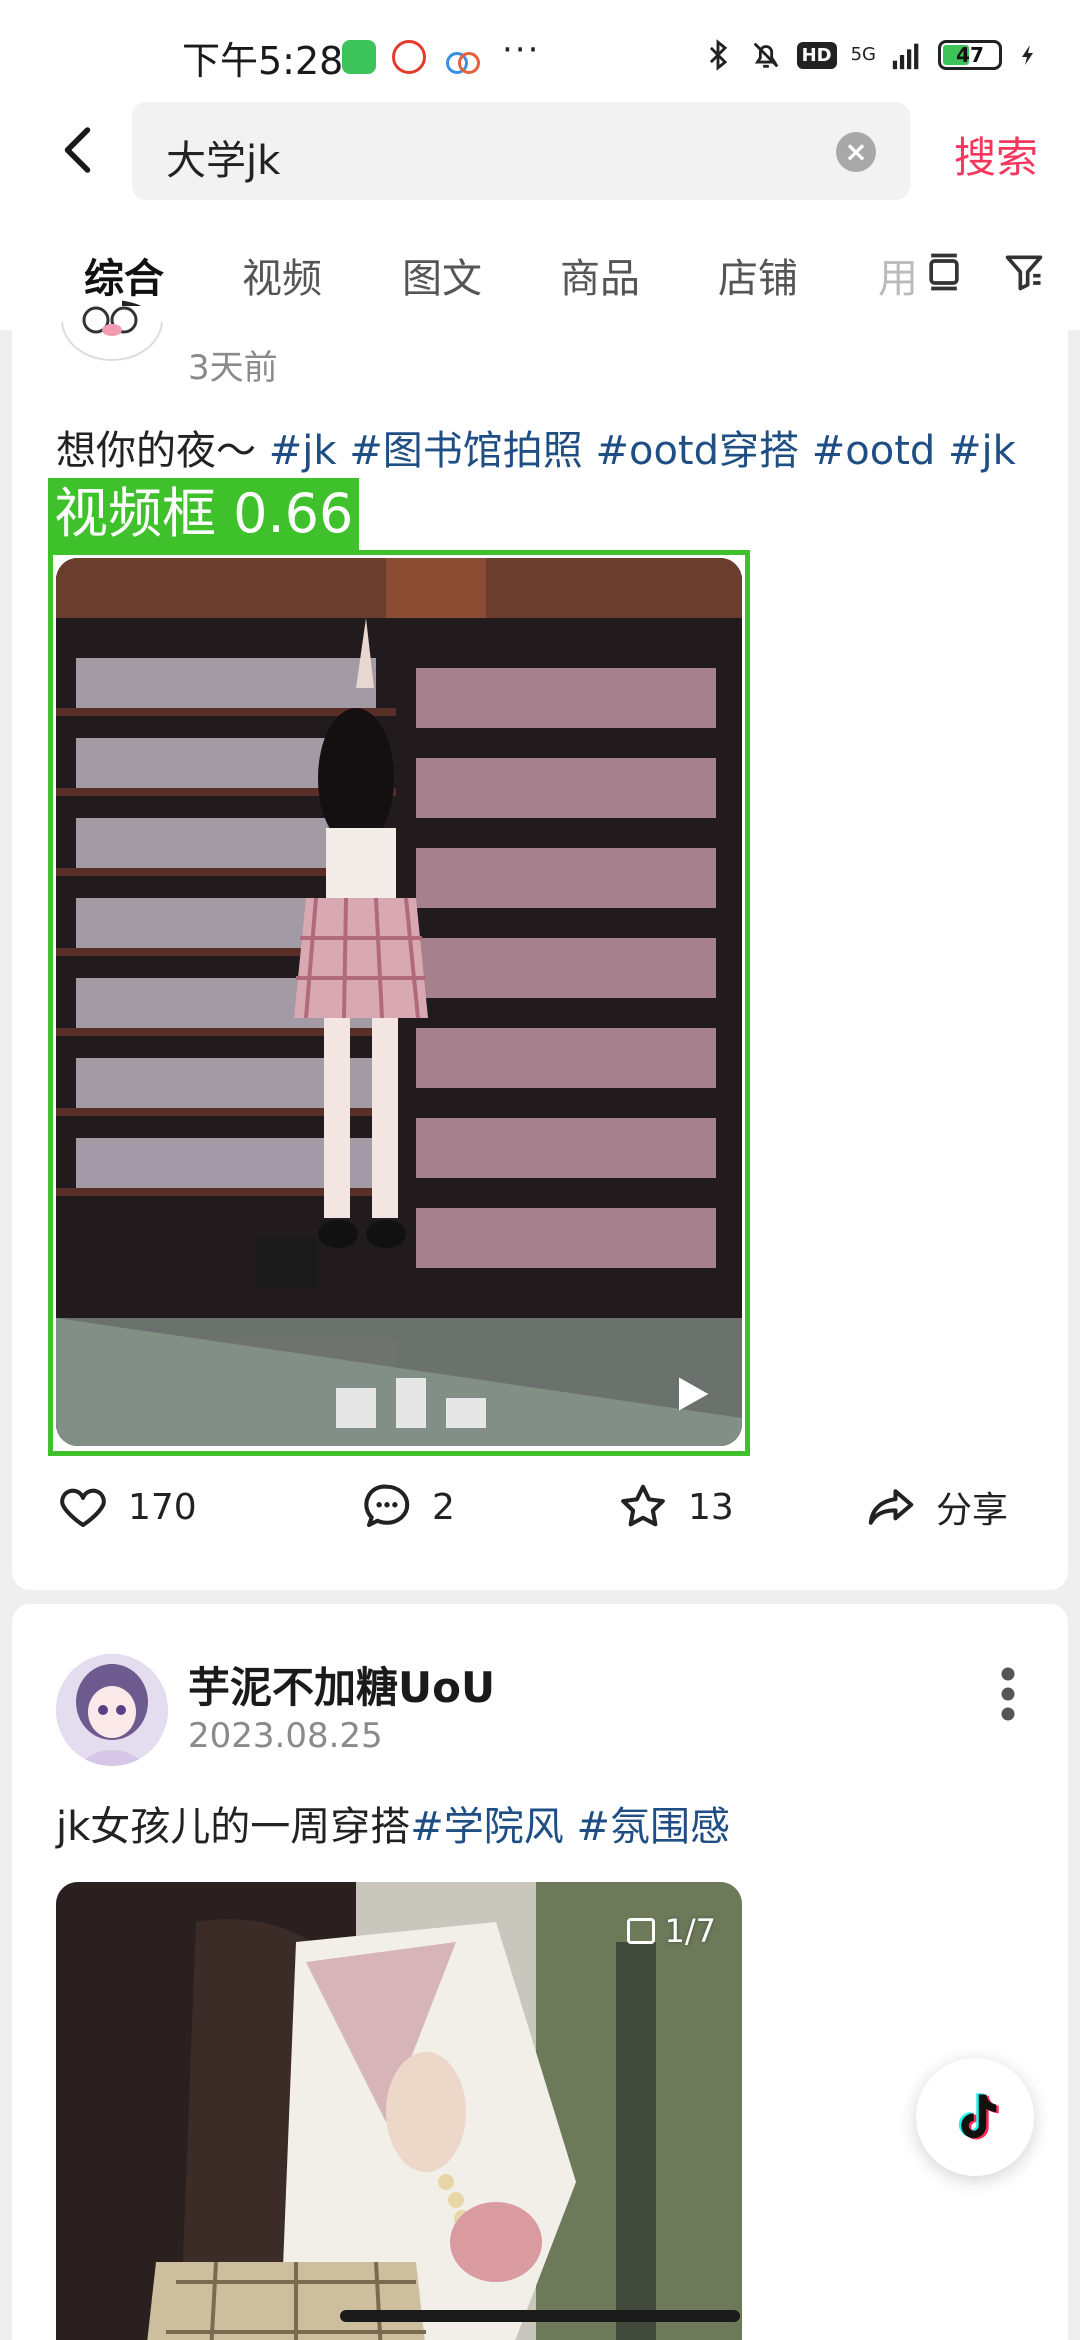  What do you see at coordinates (874, 451) in the screenshot?
I see `hashtag: #ootd` at bounding box center [874, 451].